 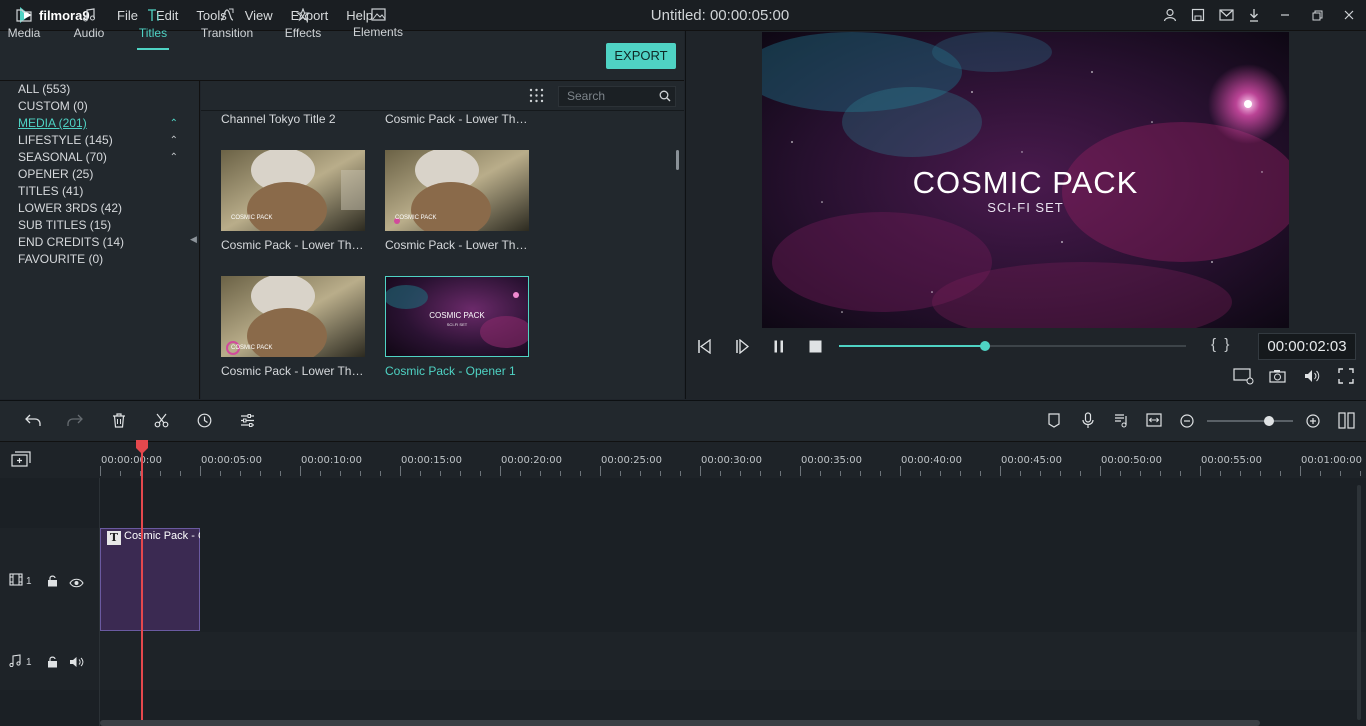 What do you see at coordinates (732, 460) in the screenshot?
I see `ruler-label: 00:00:30:00` at bounding box center [732, 460].